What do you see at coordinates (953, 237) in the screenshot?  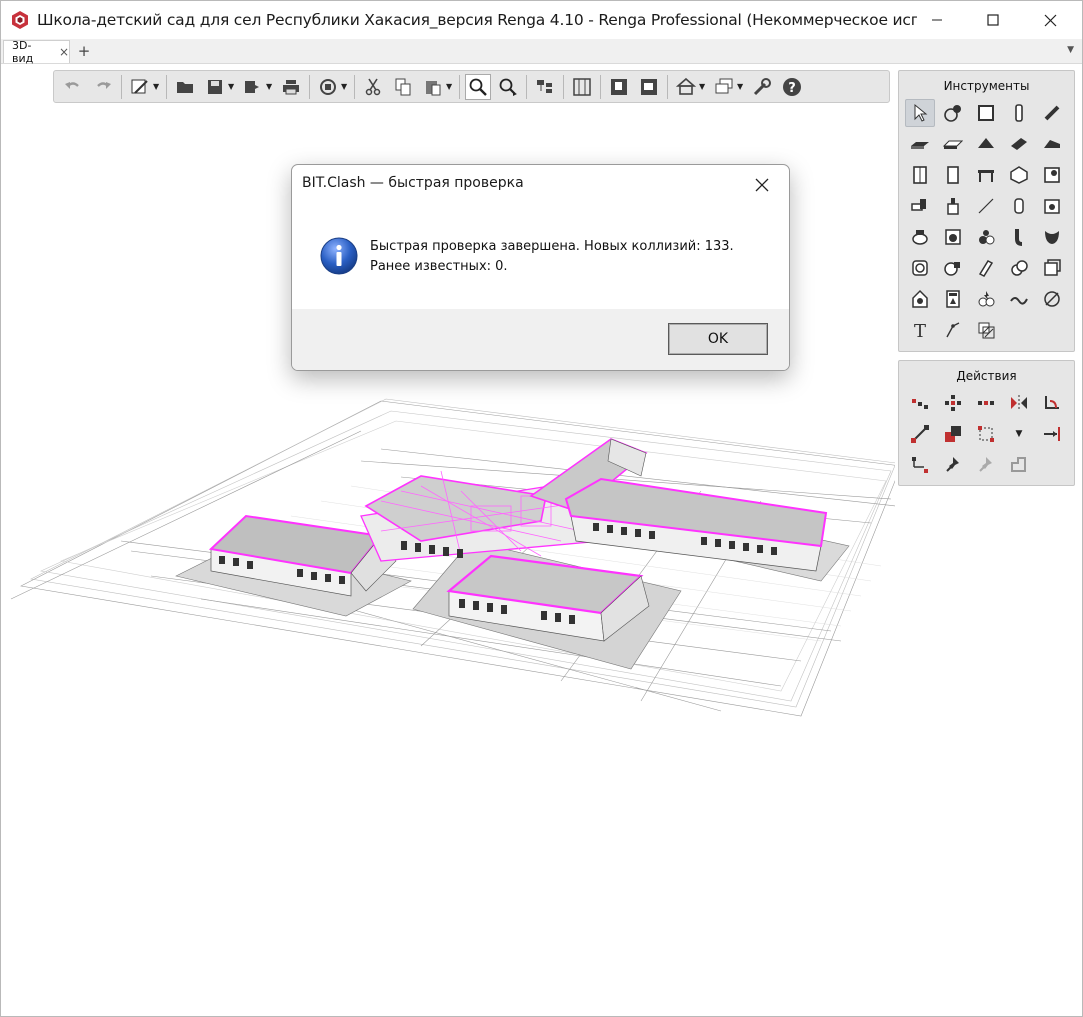 I see `washer-tool` at bounding box center [953, 237].